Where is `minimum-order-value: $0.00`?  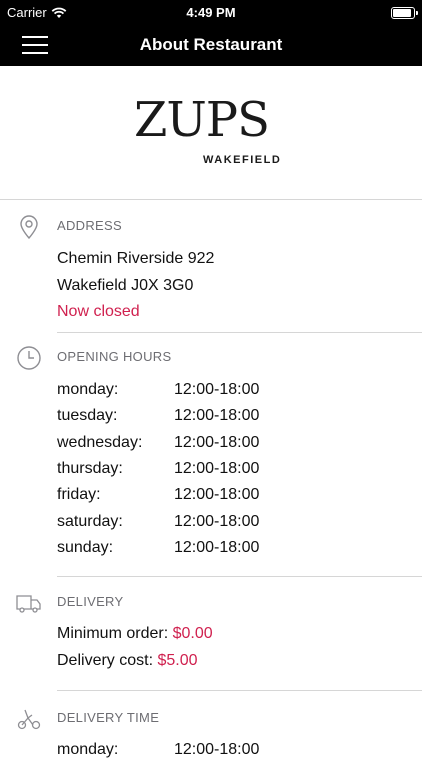
minimum-order-value: $0.00 is located at coordinates (192, 633).